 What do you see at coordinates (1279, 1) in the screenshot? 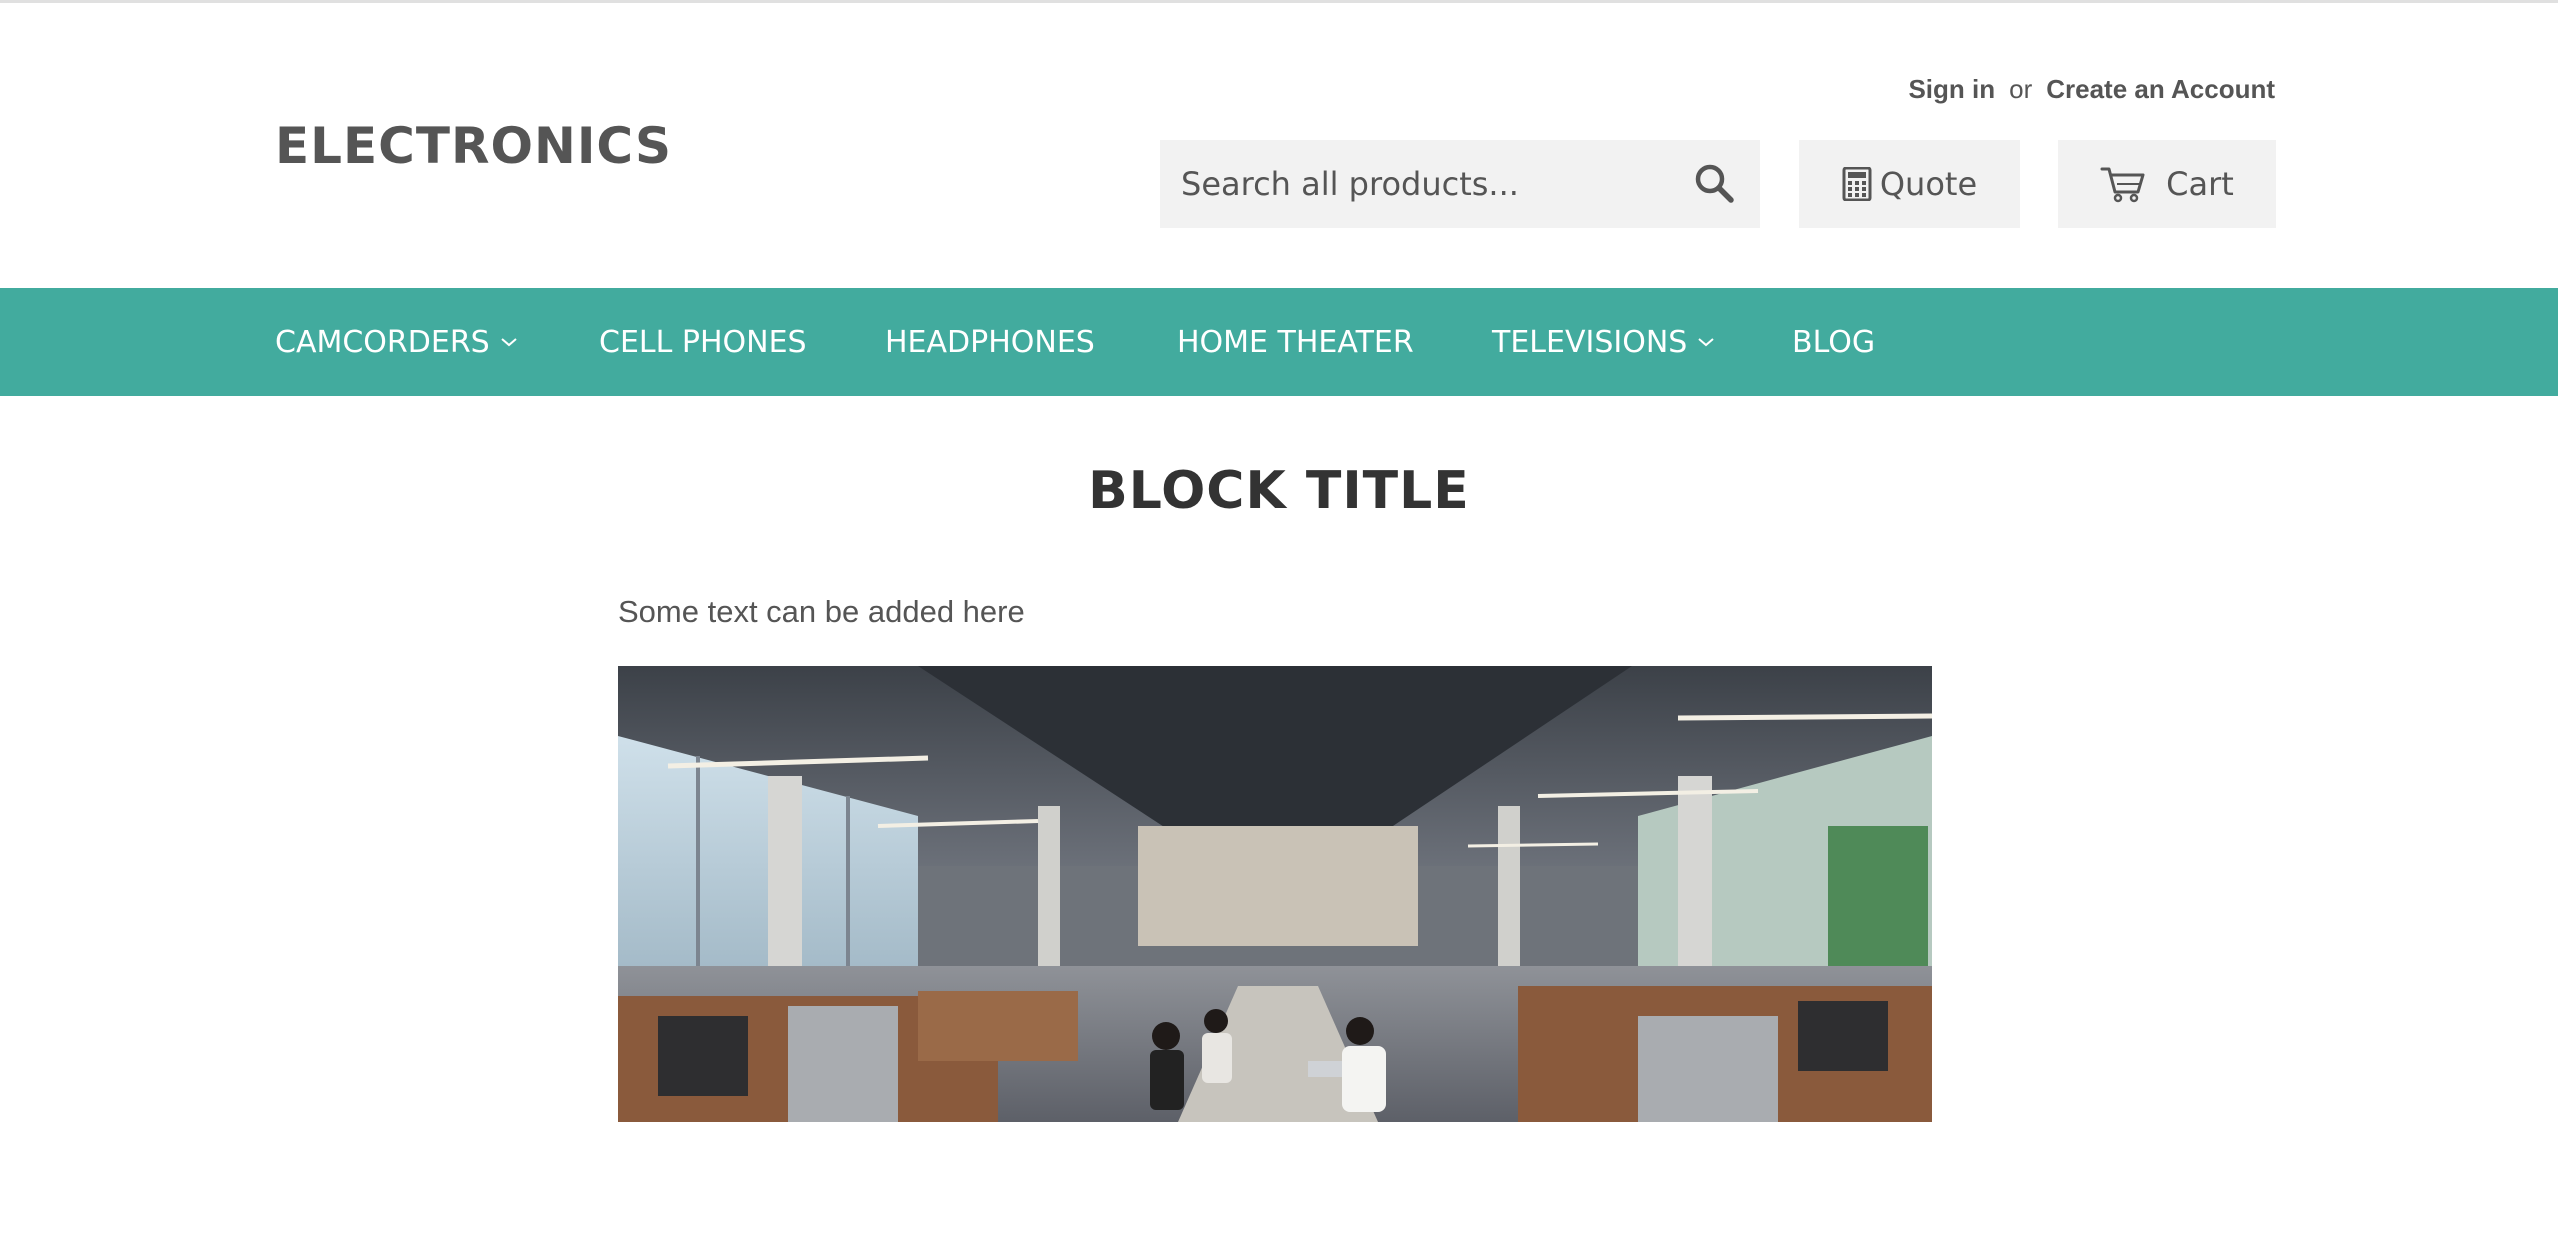
I see `top-border` at bounding box center [1279, 1].